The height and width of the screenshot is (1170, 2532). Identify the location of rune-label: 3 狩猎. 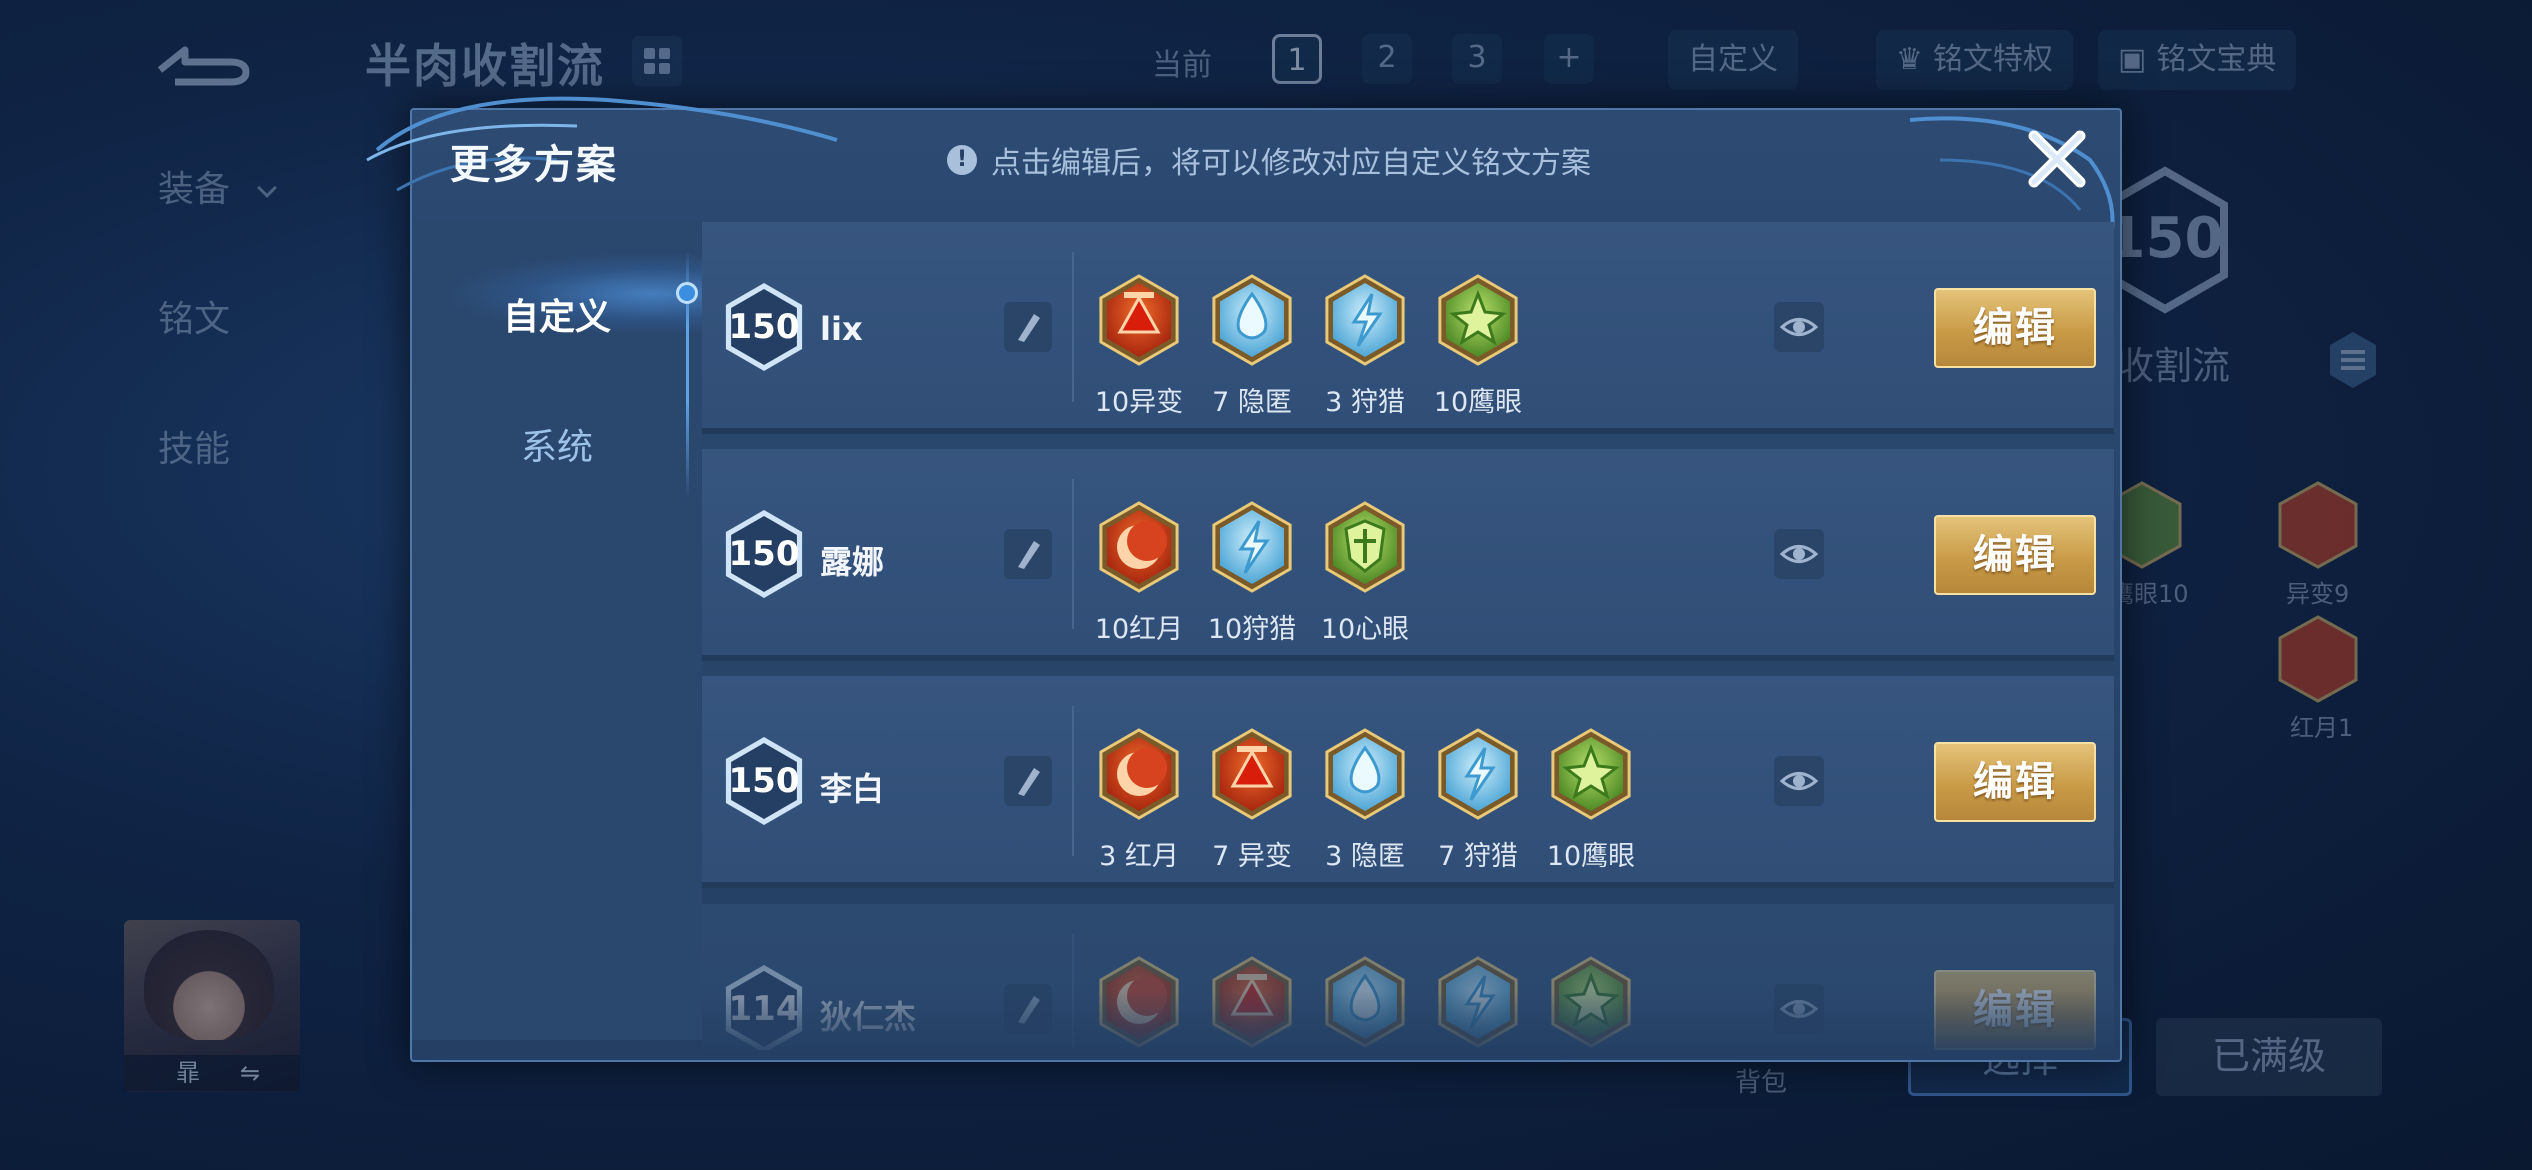
(1365, 402).